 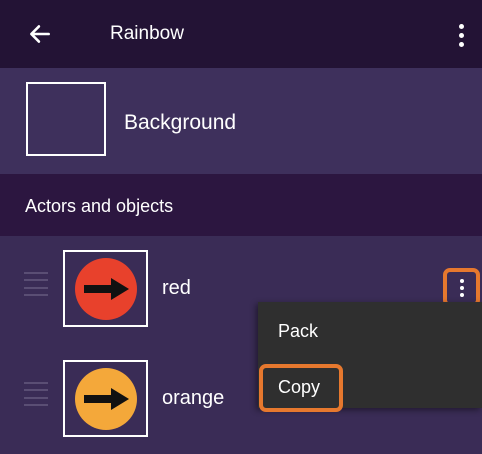 I want to click on overflow-menu-button, so click(x=461, y=35).